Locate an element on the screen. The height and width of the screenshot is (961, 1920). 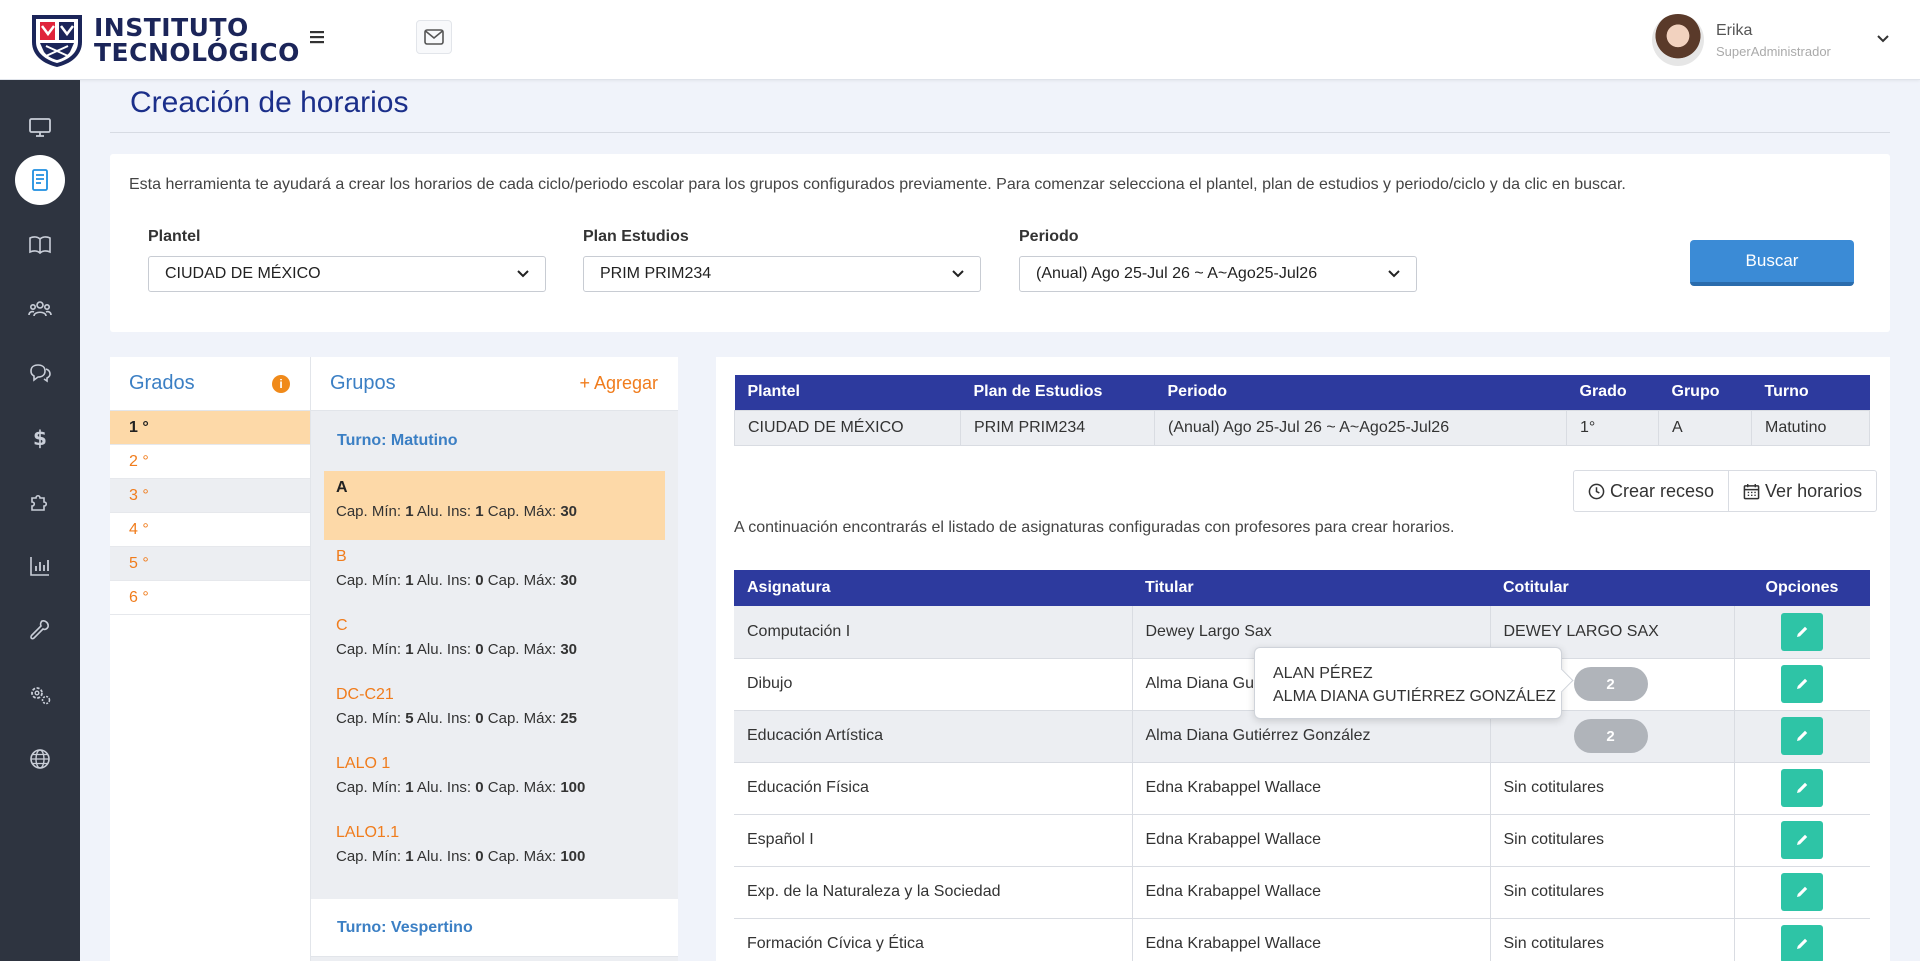
grado-item: 3 ° is located at coordinates (210, 496).